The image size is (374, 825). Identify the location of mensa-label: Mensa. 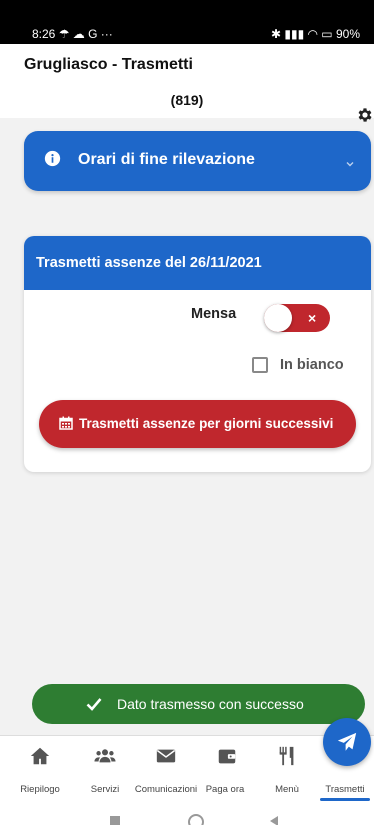
(214, 314).